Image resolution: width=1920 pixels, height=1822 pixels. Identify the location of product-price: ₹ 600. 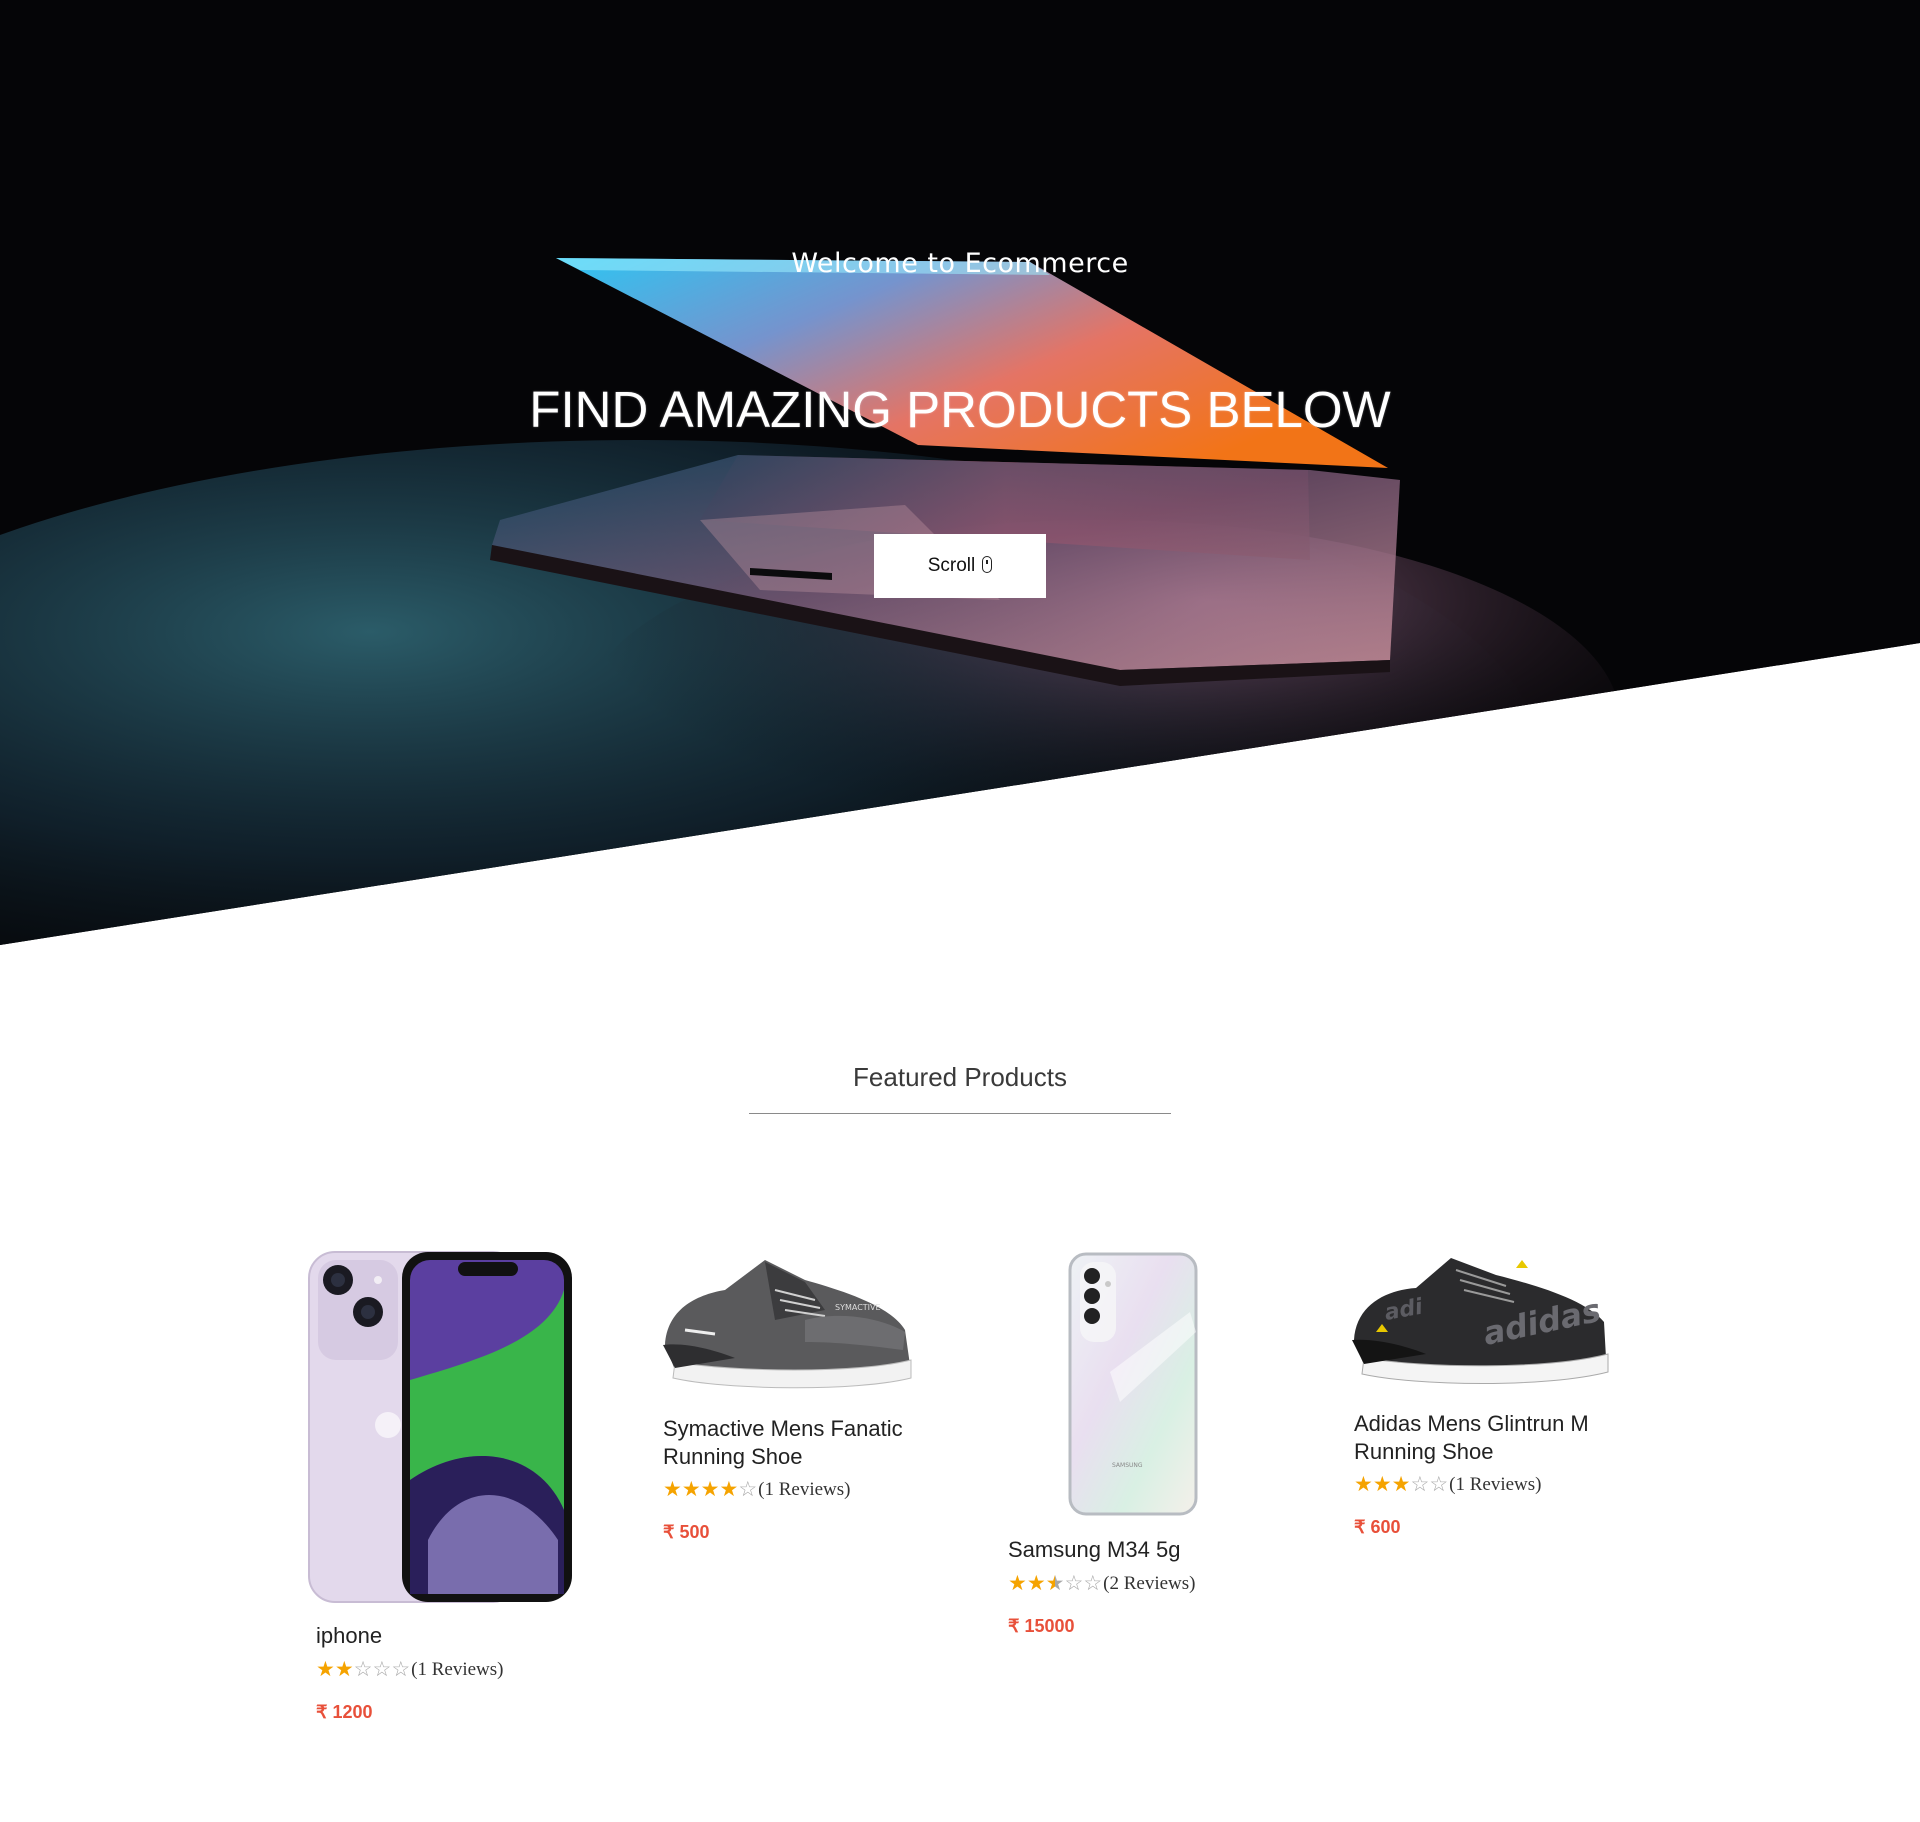
(1377, 1527).